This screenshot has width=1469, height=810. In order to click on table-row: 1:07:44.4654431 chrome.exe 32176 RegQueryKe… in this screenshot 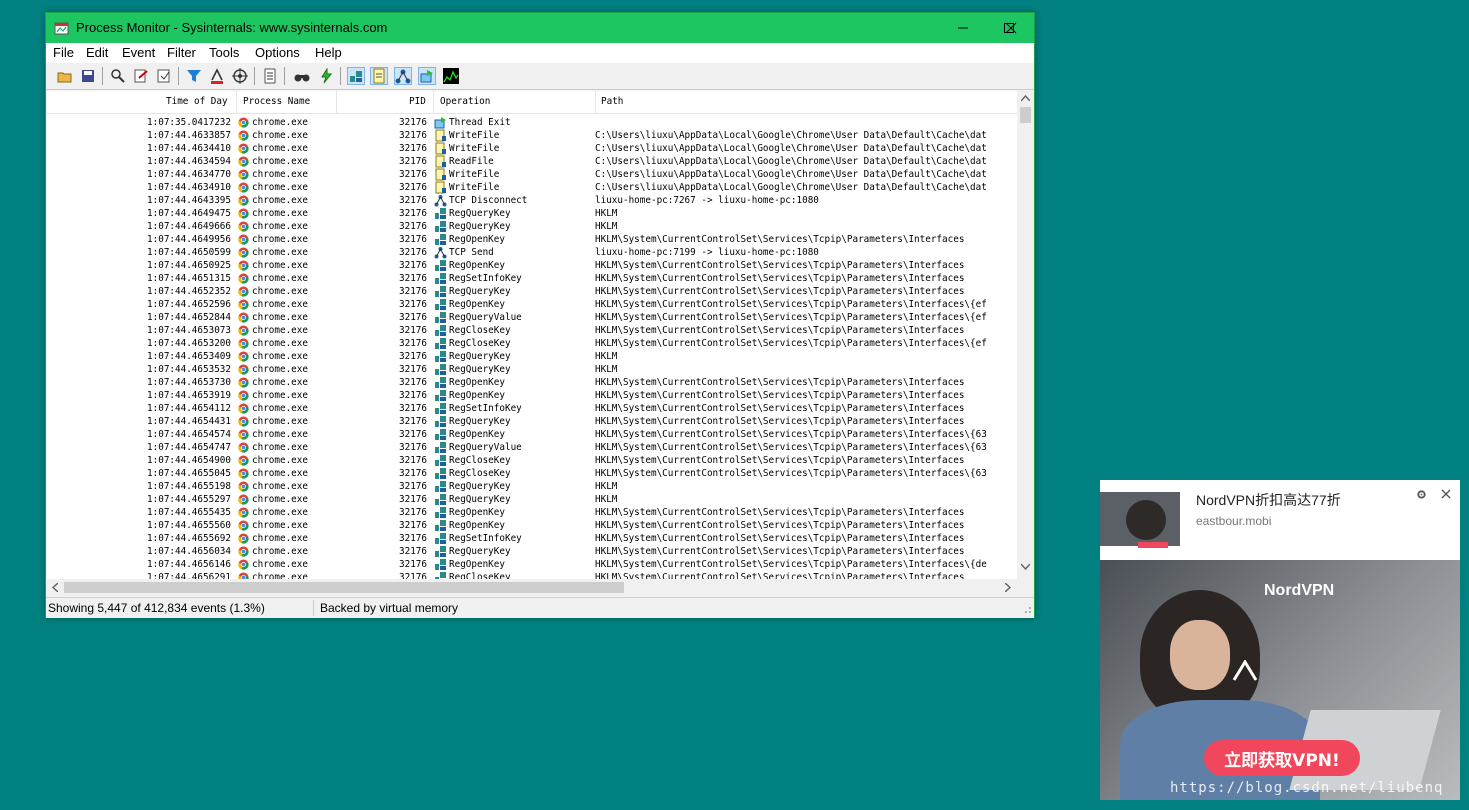, I will do `click(532, 421)`.